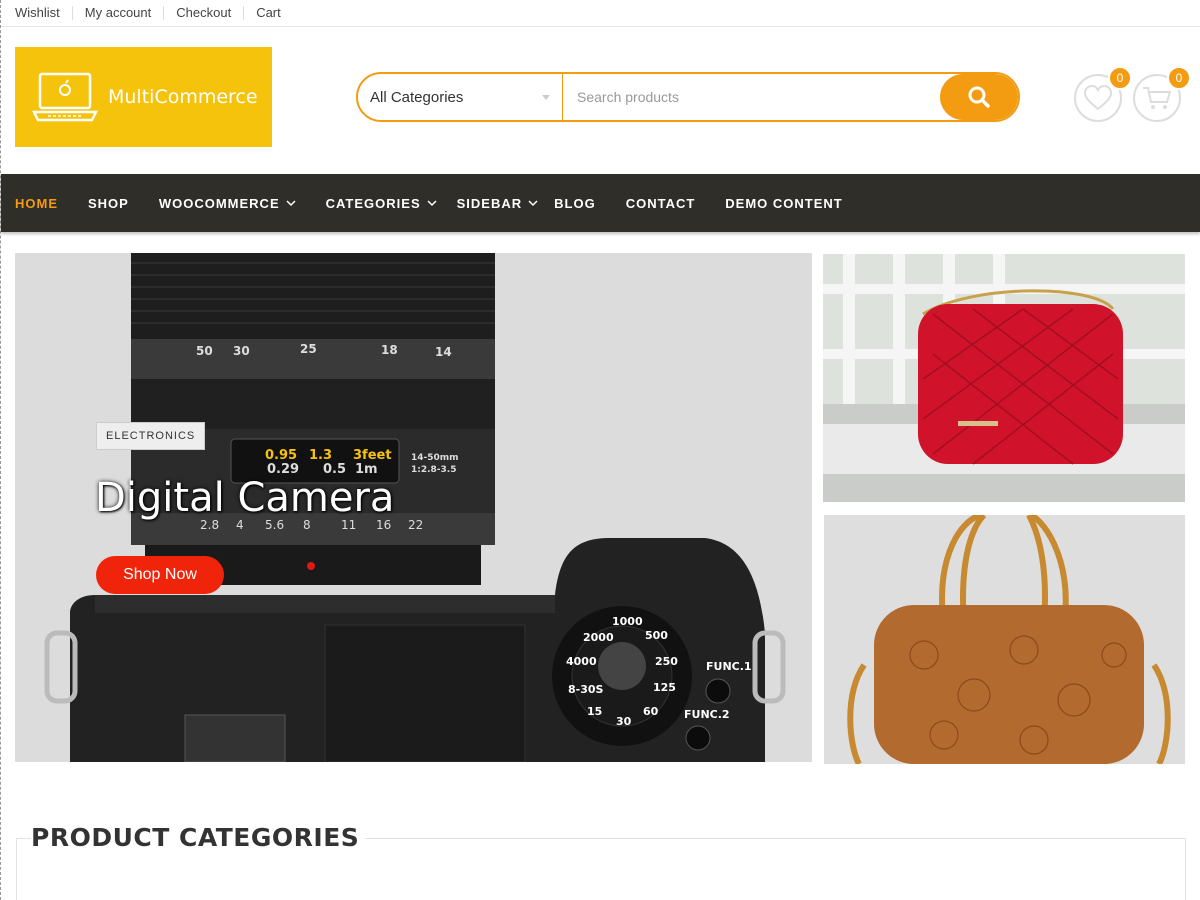 This screenshot has width=1200, height=900. What do you see at coordinates (656, 635) in the screenshot?
I see `dial-value-label: 500` at bounding box center [656, 635].